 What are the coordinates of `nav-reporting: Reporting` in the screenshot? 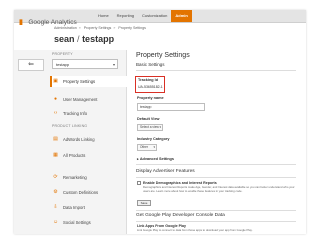 It's located at (125, 16).